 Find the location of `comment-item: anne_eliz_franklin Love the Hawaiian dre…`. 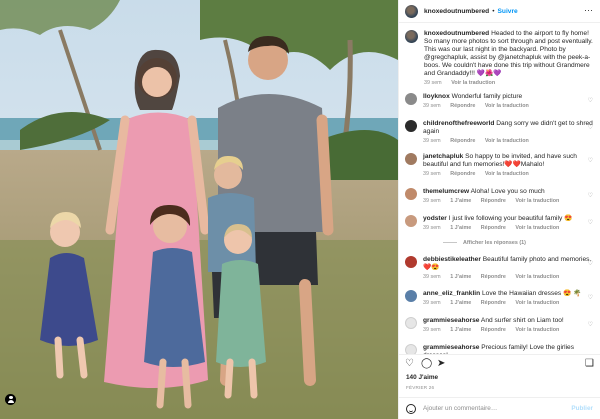

comment-item: anne_eliz_franklin Love the Hawaiian dre… is located at coordinates (500, 298).